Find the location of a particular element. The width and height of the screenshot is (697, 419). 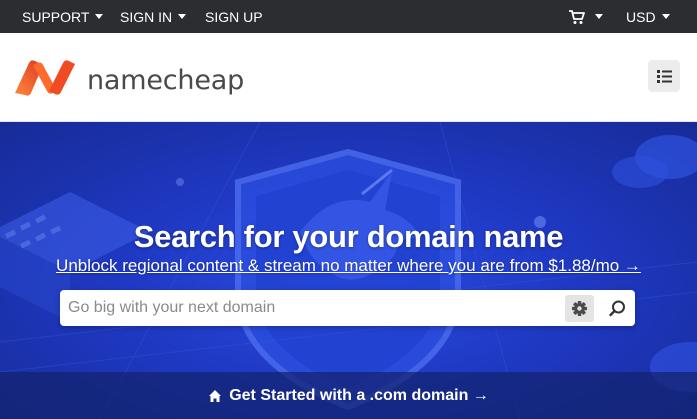

cta-strip: Get Started with a .com domain → is located at coordinates (348, 395).